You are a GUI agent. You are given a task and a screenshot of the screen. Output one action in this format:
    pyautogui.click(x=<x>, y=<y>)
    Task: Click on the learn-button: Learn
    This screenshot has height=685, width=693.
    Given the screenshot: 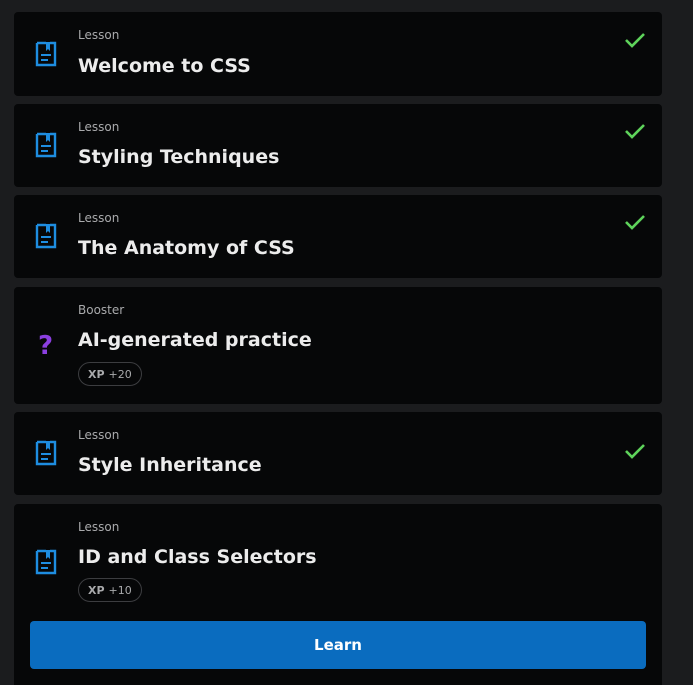 What is the action you would take?
    pyautogui.click(x=338, y=645)
    